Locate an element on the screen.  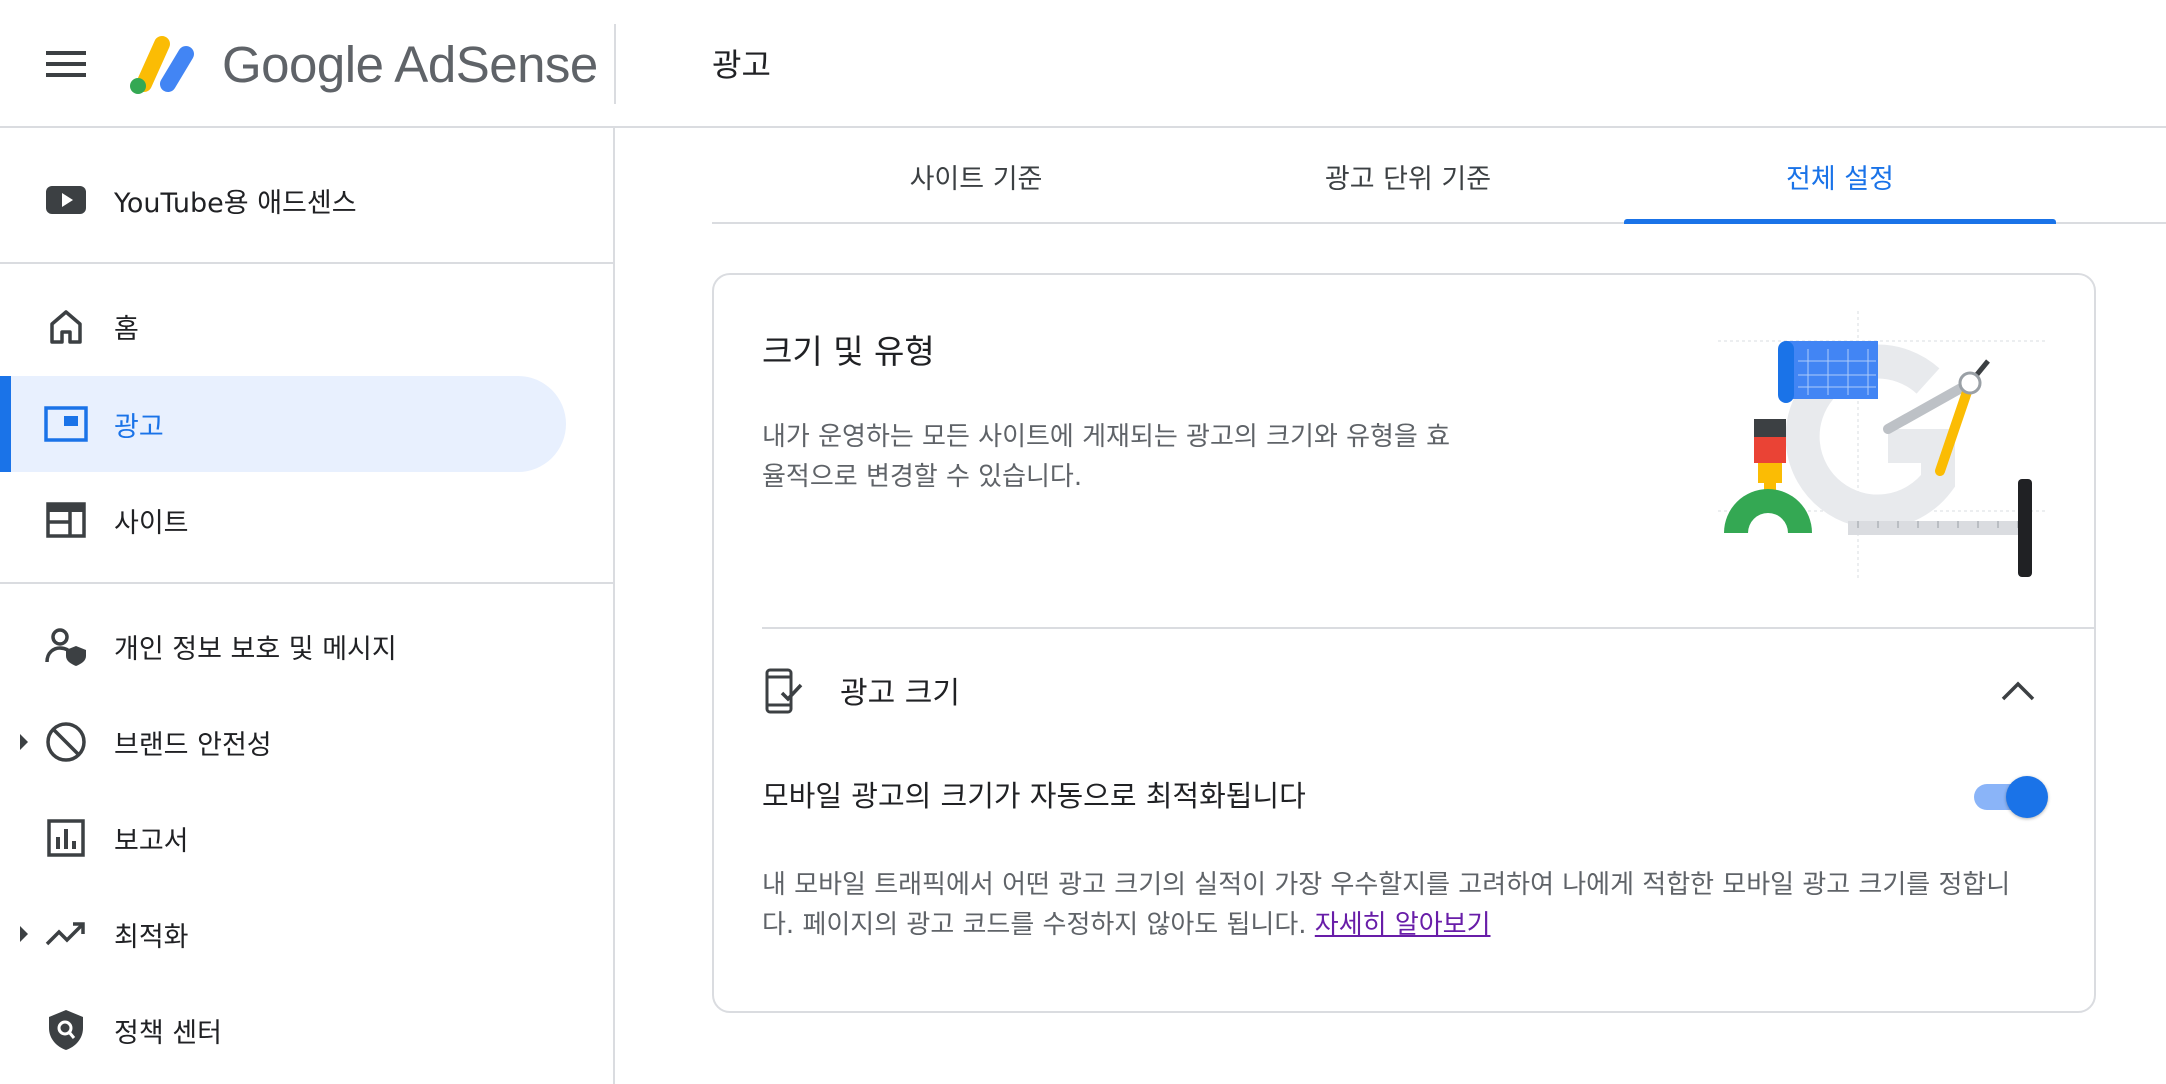
active-indicator is located at coordinates (5, 424).